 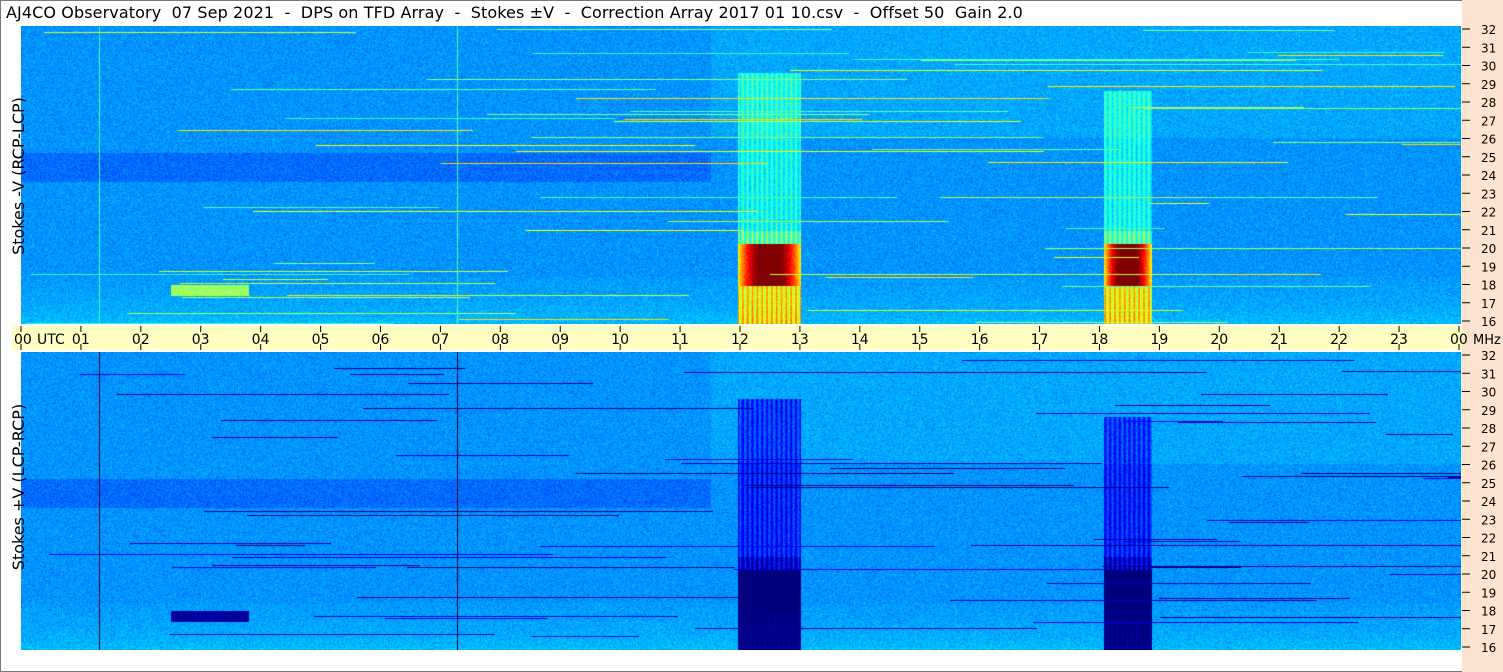 What do you see at coordinates (81, 340) in the screenshot?
I see `time-tick-label: 01` at bounding box center [81, 340].